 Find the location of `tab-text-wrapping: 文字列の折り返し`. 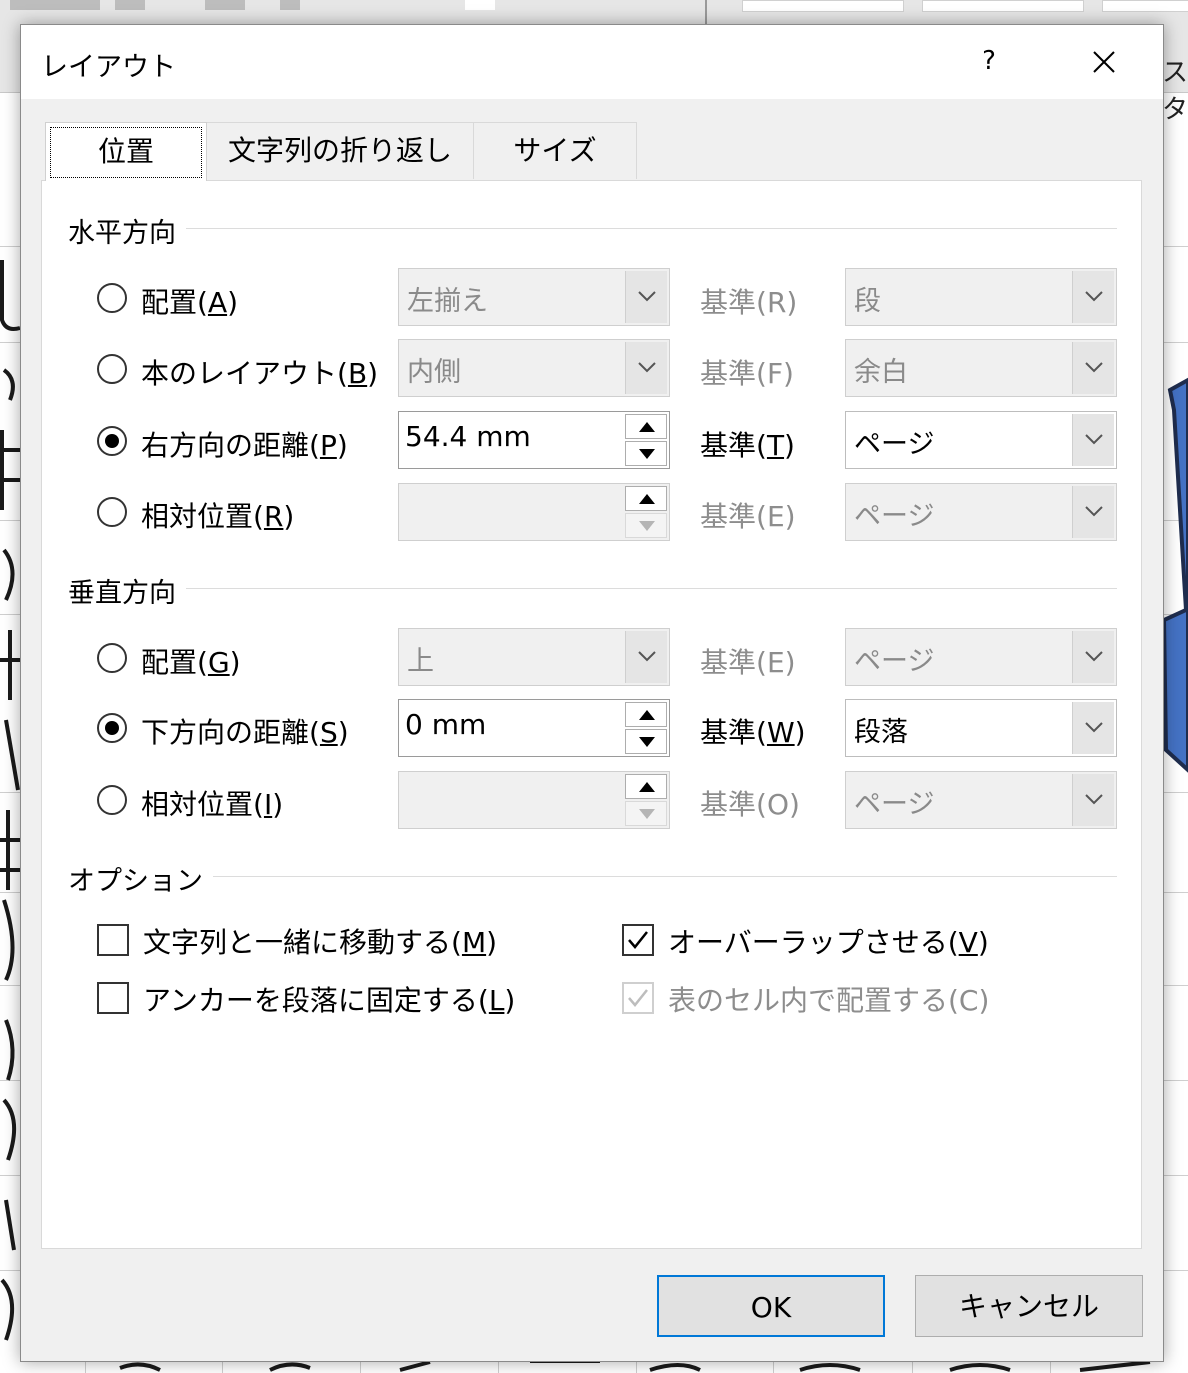

tab-text-wrapping: 文字列の折り返し is located at coordinates (340, 150).